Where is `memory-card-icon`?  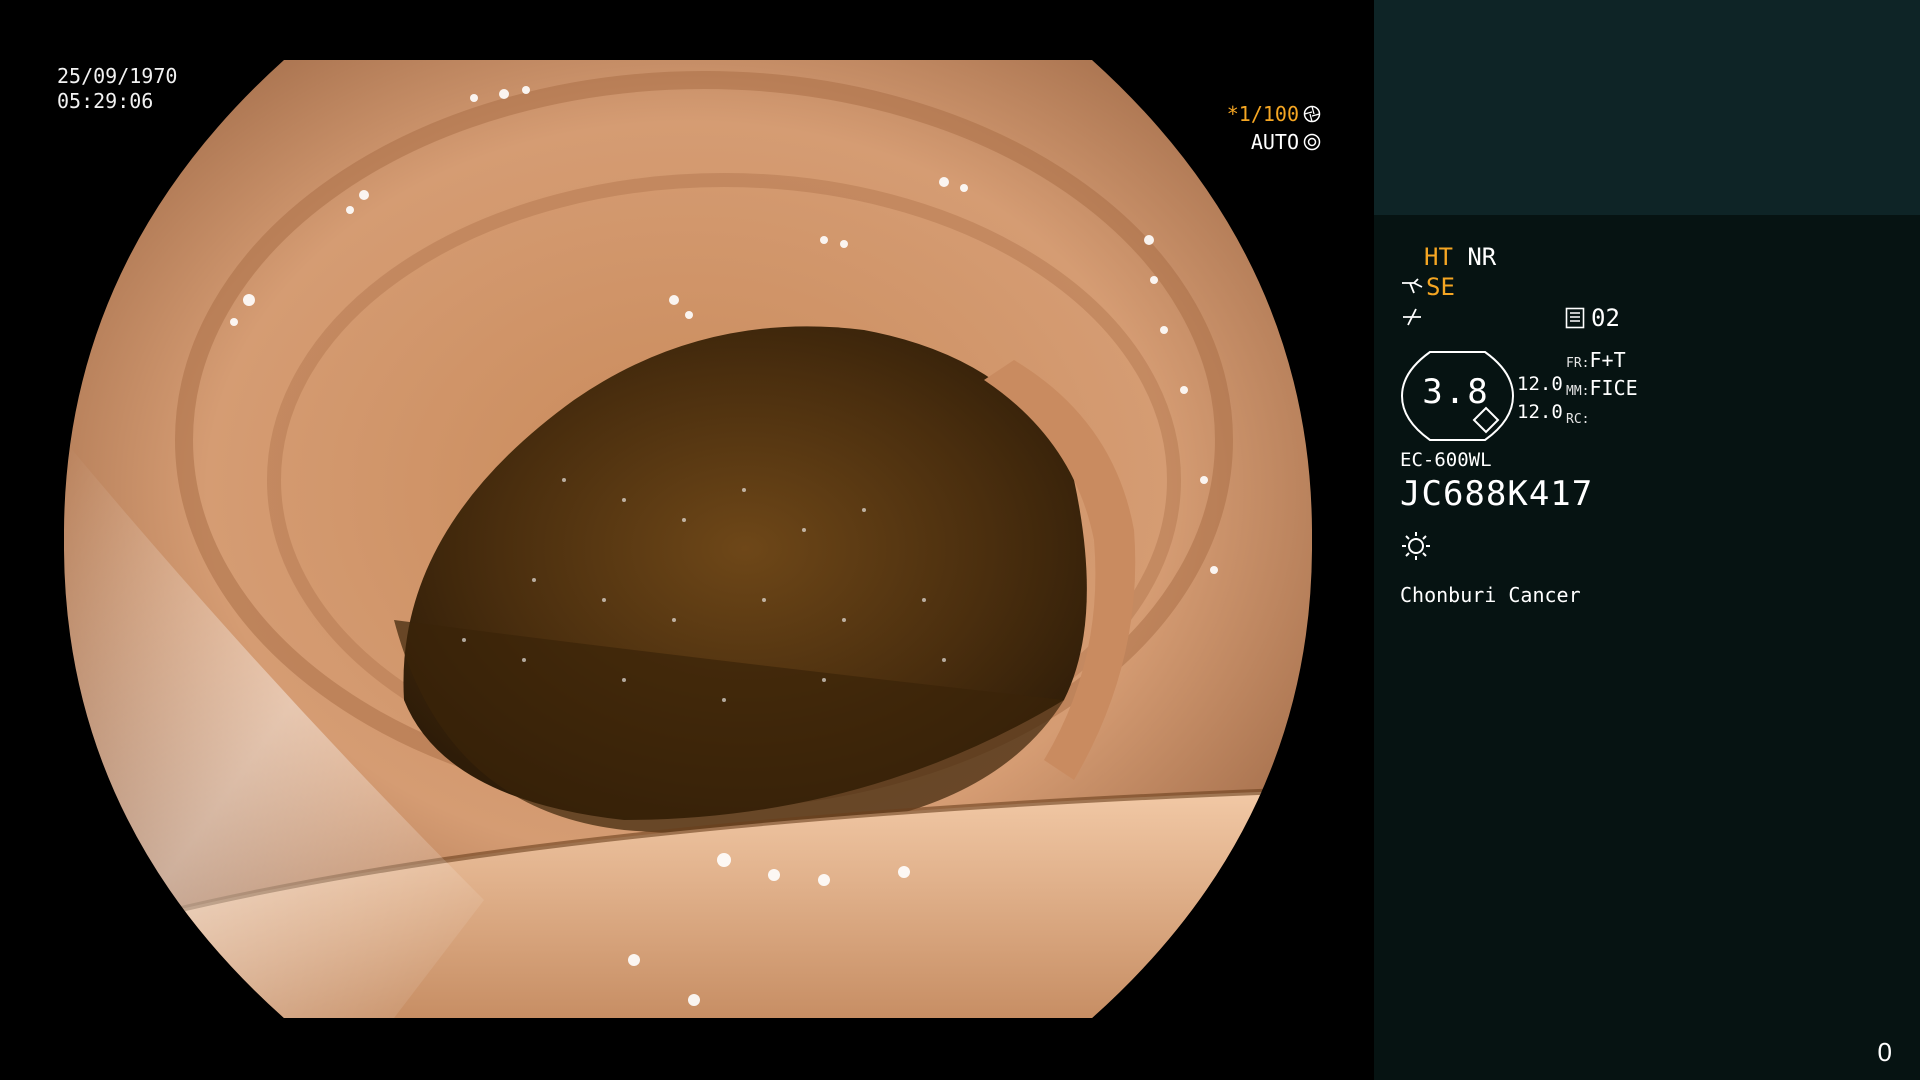
memory-card-icon is located at coordinates (1575, 318).